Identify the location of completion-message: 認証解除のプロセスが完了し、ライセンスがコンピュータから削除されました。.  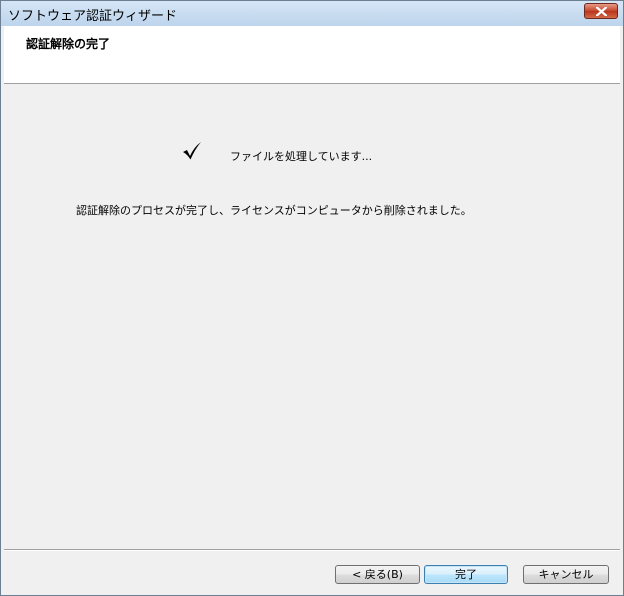
(274, 210).